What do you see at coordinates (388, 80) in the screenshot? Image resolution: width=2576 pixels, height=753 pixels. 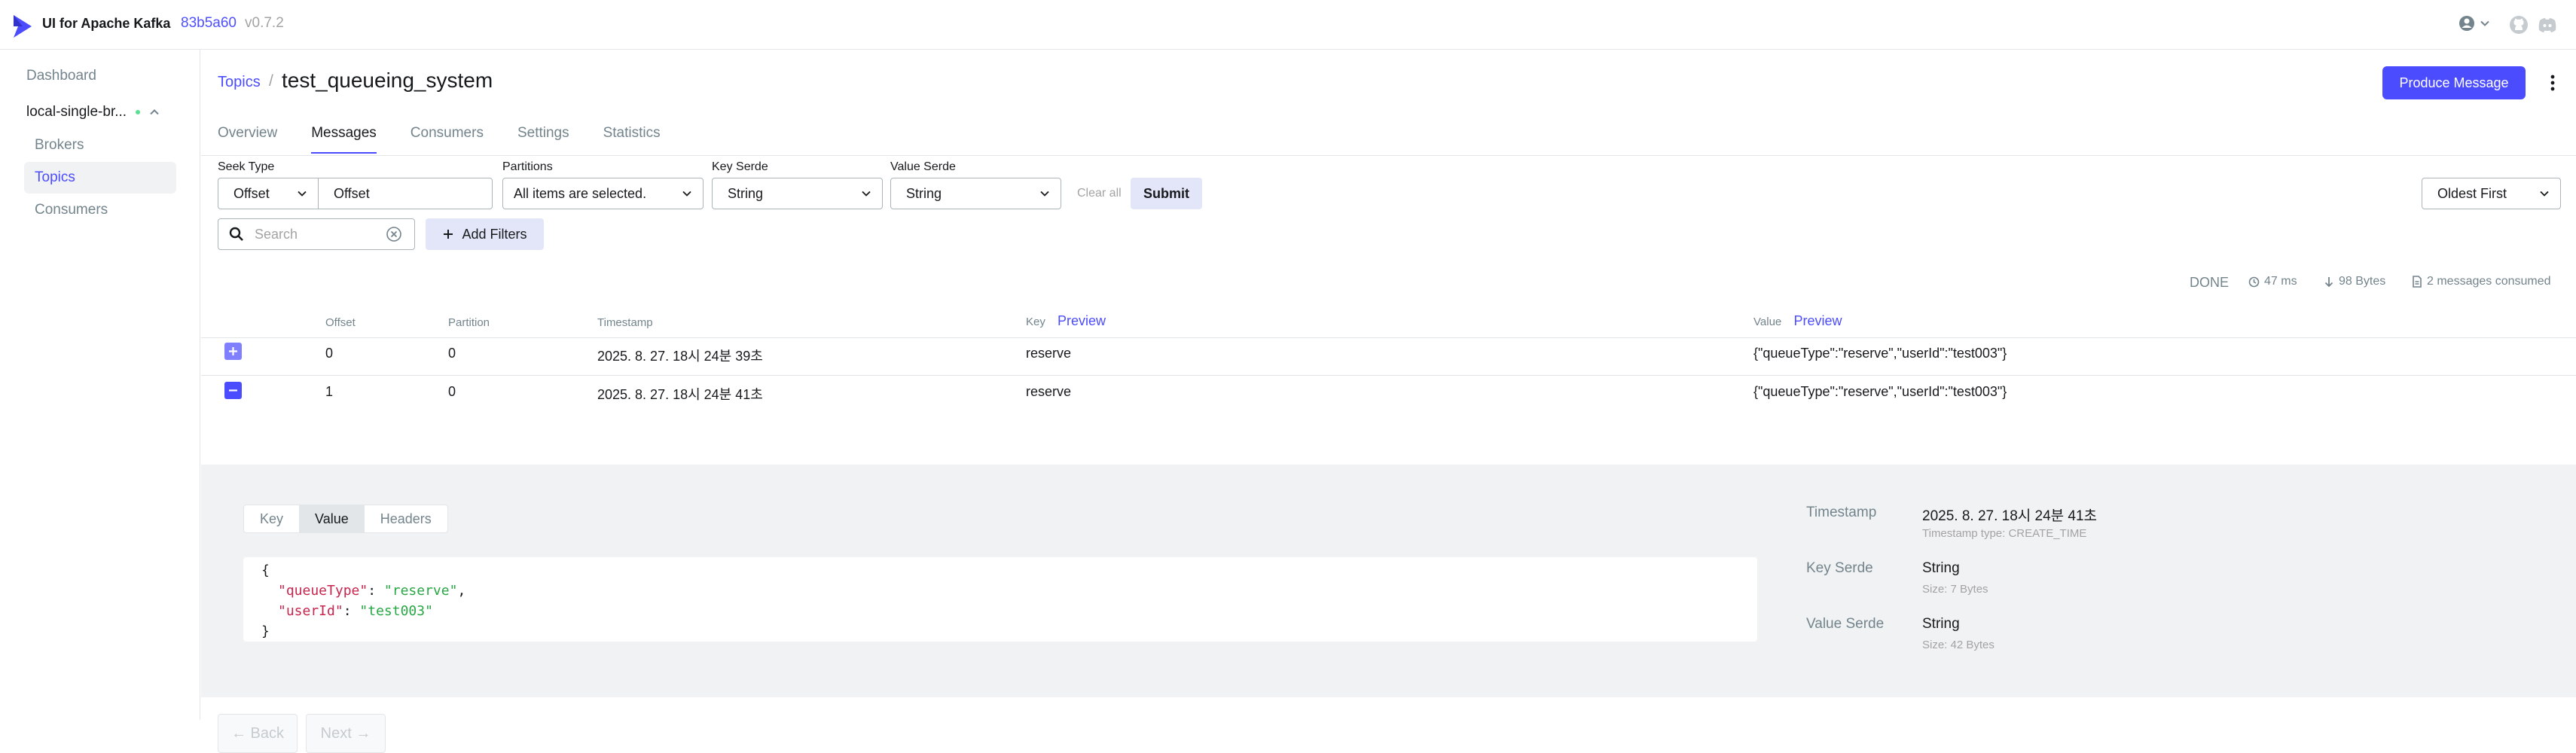 I see `page-title: test_queueing_system` at bounding box center [388, 80].